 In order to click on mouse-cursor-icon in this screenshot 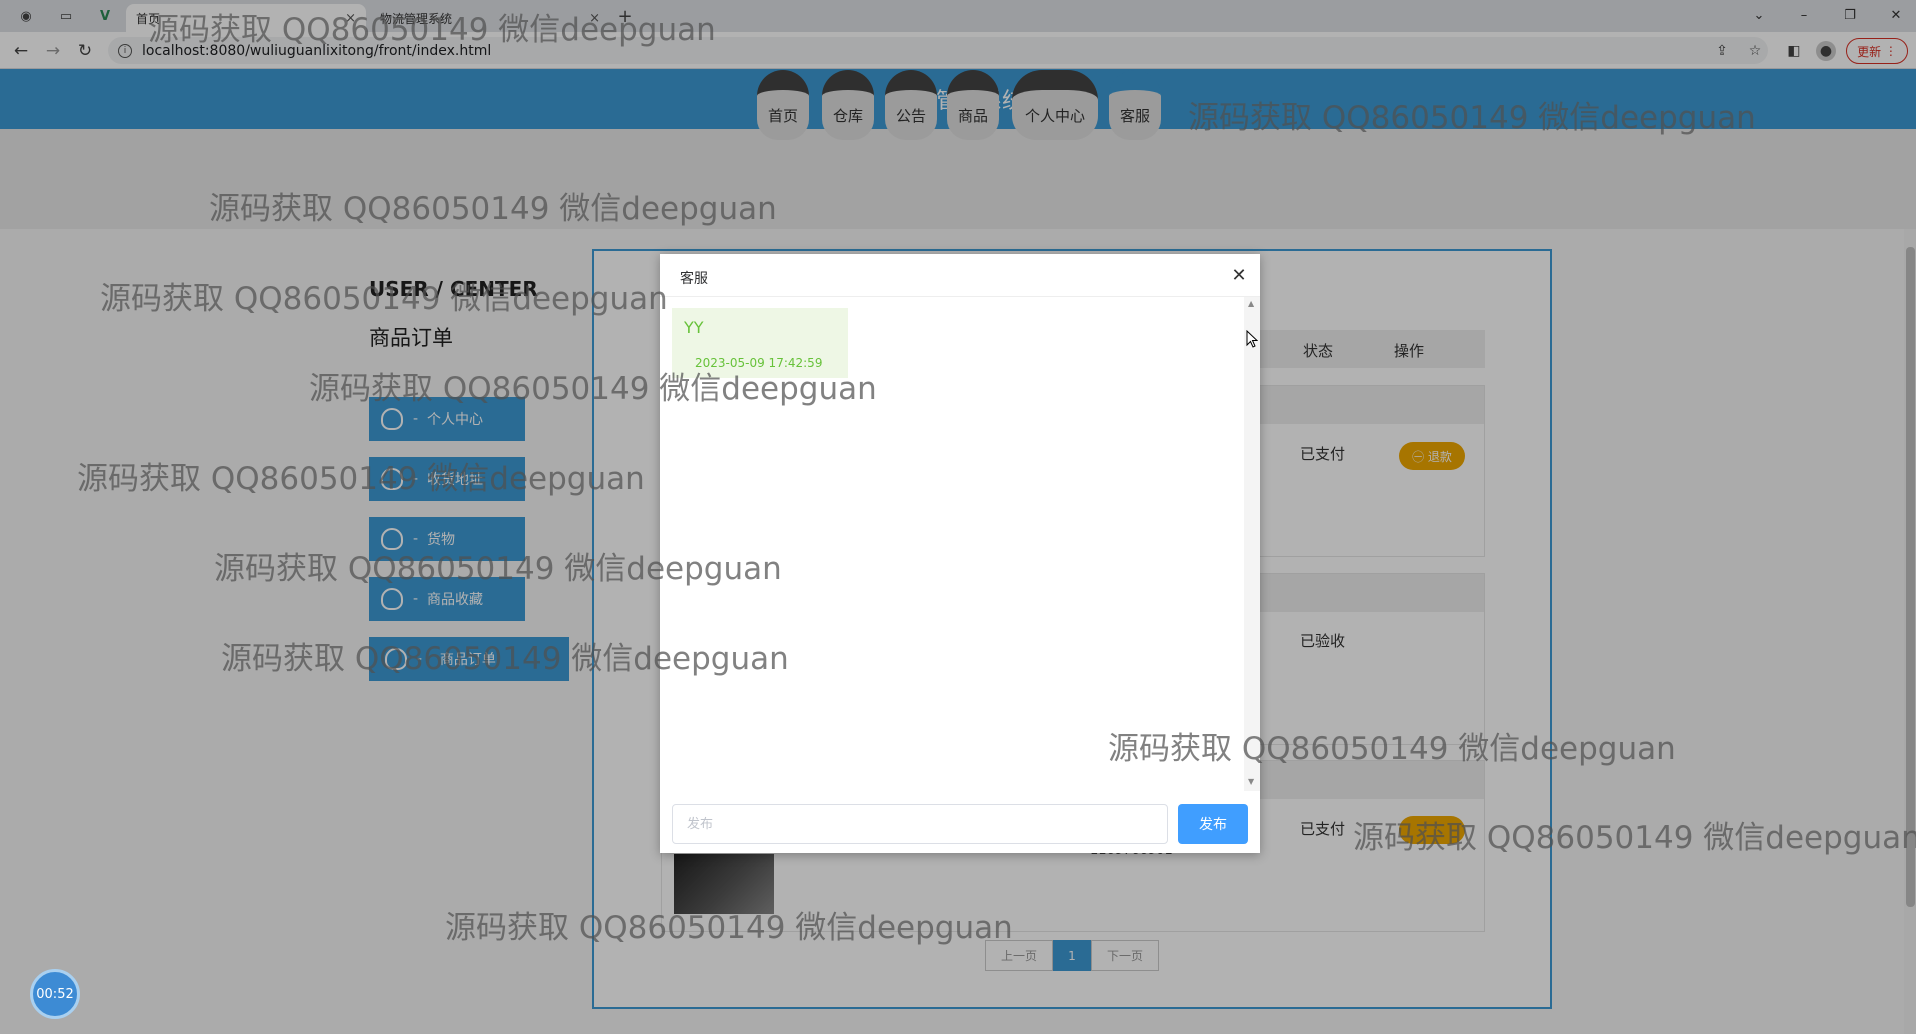, I will do `click(1252, 339)`.